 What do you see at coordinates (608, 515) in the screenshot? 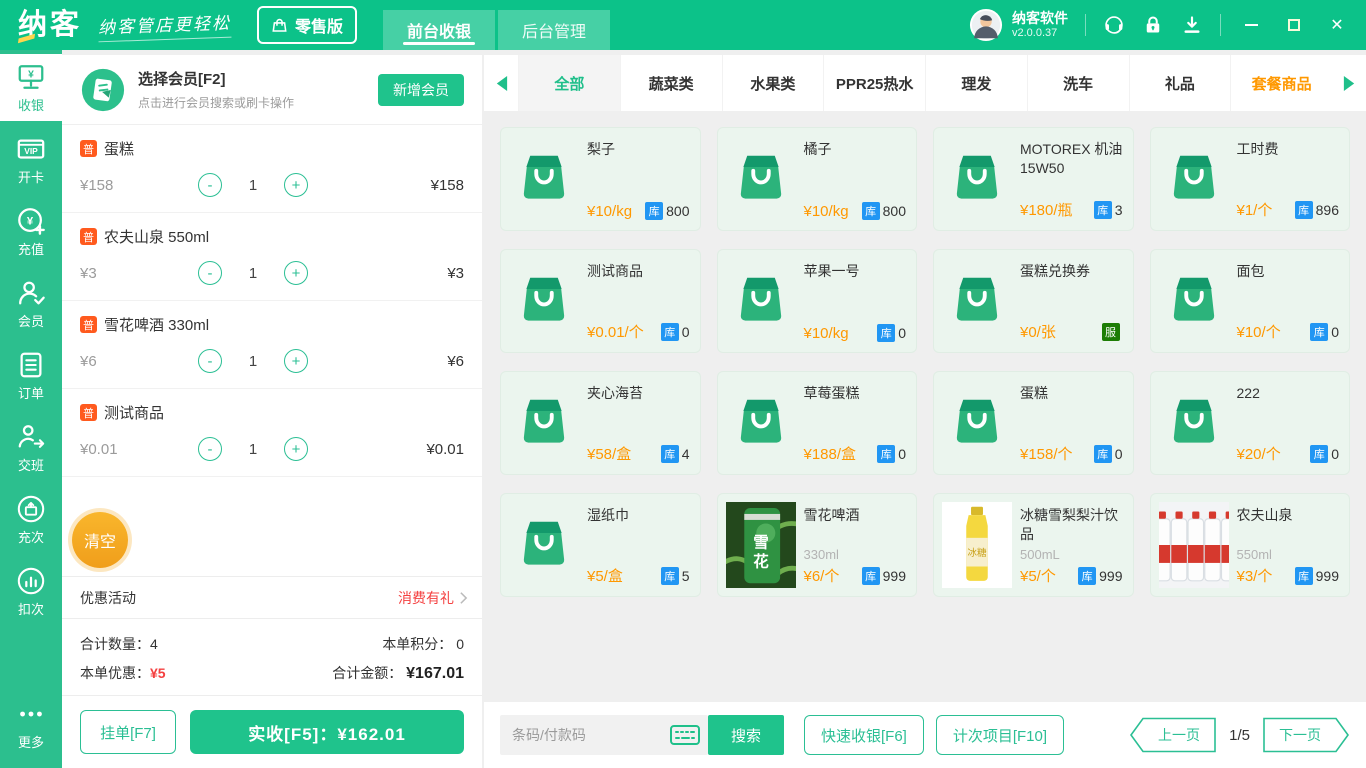
I see `product-name: 湿纸巾` at bounding box center [608, 515].